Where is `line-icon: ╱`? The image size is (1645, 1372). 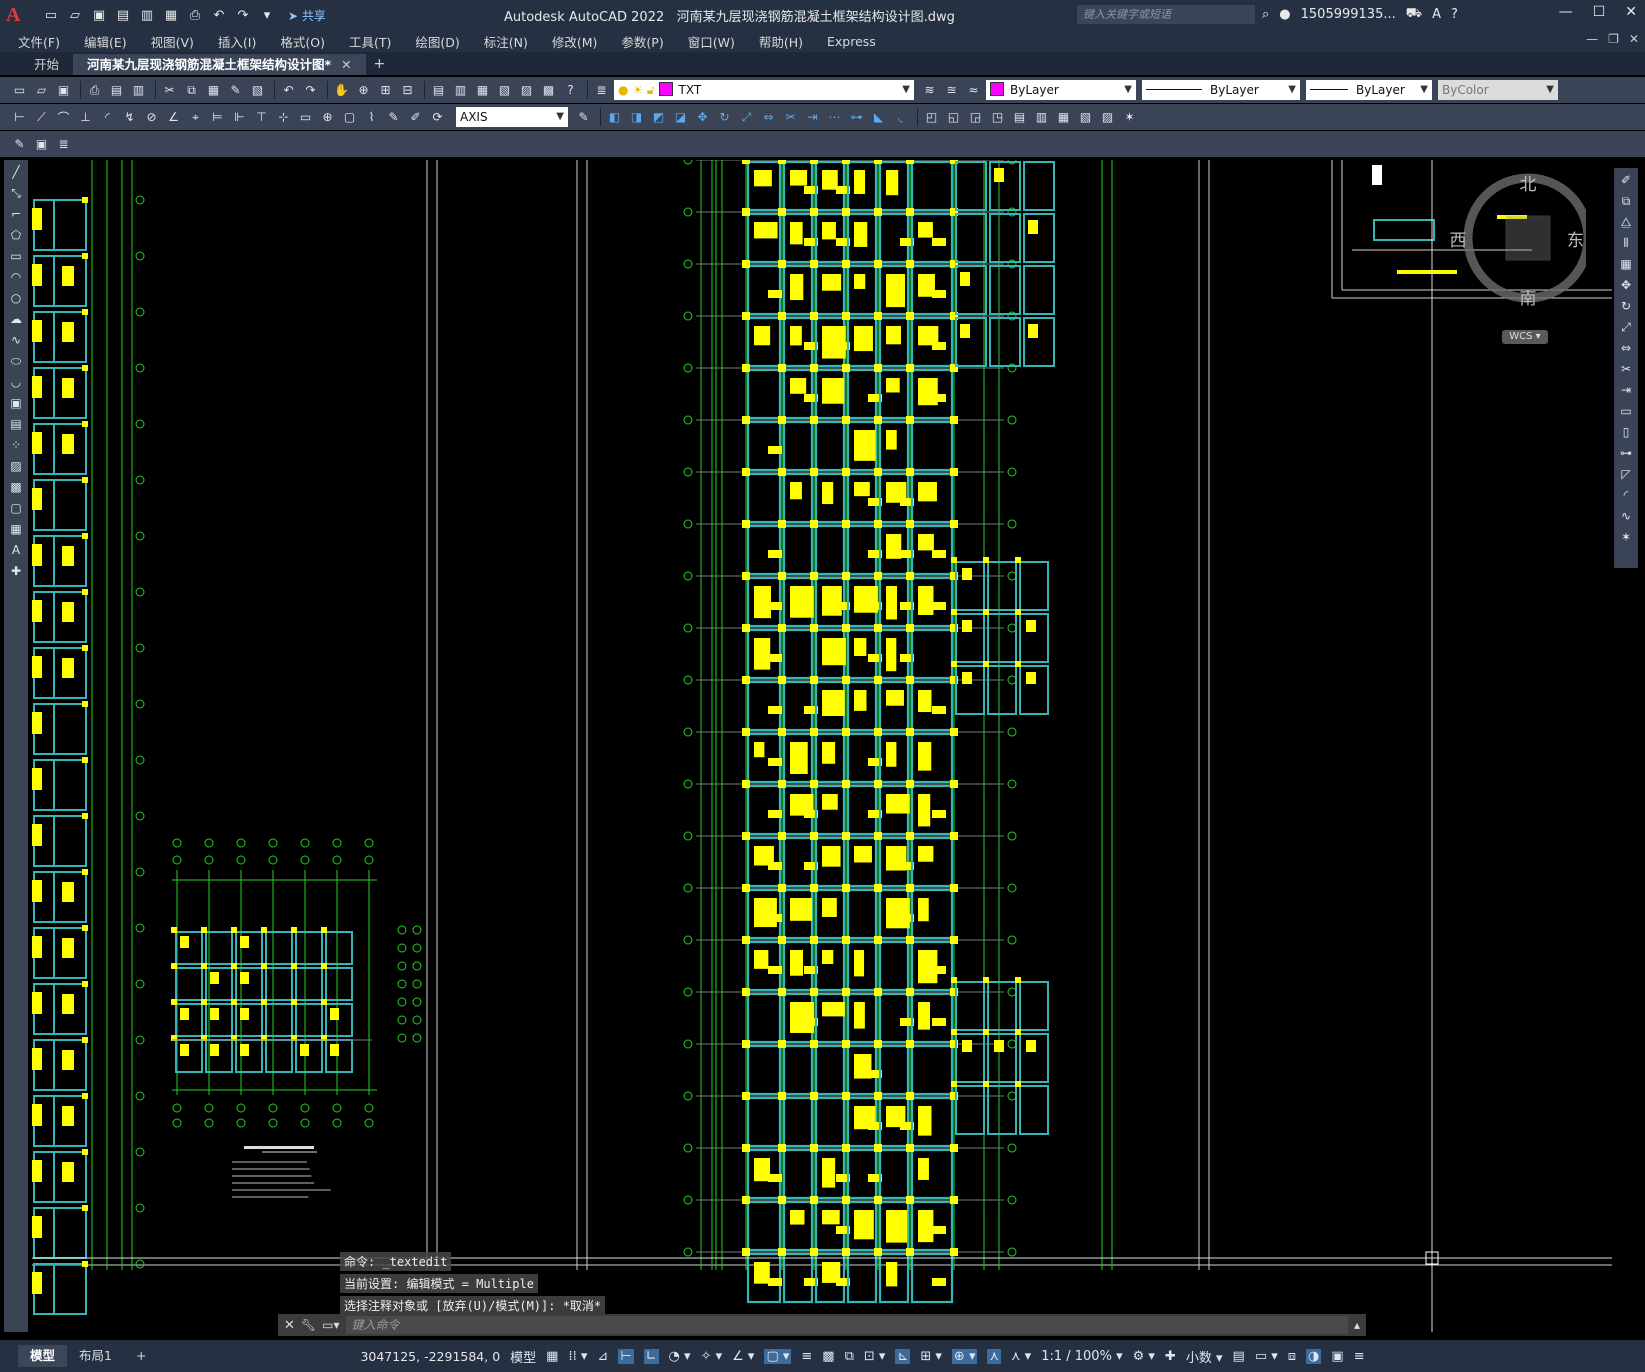 line-icon: ╱ is located at coordinates (16, 172).